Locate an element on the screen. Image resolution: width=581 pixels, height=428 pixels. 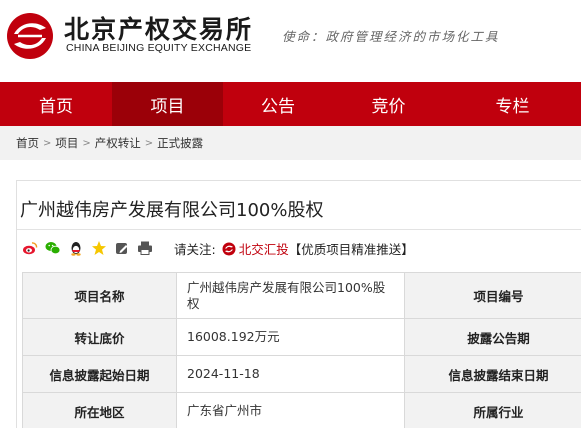
follow-prompt: 请关注: 北交汇投 【优质项目精准推送】 is located at coordinates (294, 248).